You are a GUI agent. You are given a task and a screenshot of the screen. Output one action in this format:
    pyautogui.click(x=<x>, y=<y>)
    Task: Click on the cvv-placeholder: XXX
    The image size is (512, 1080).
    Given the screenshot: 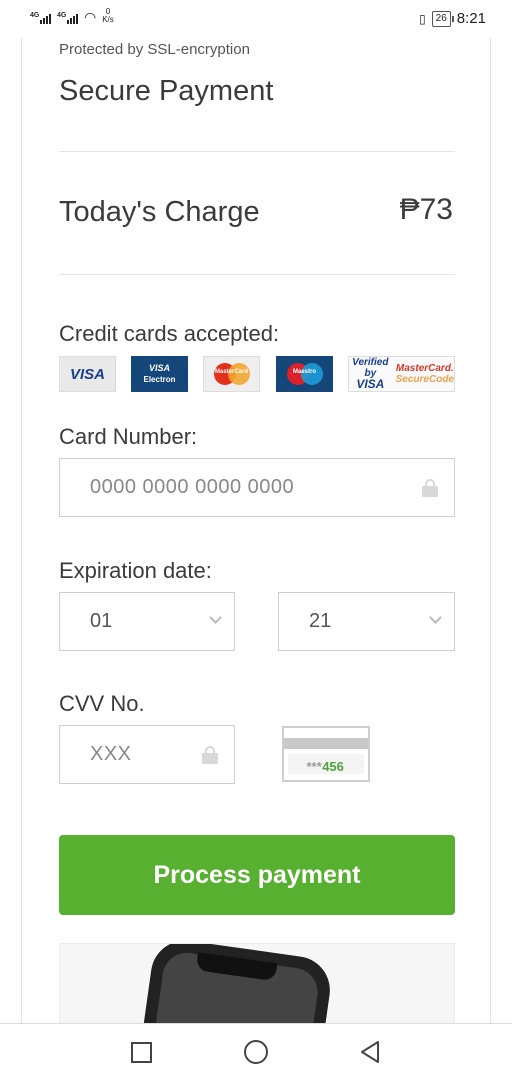 What is the action you would take?
    pyautogui.click(x=111, y=754)
    